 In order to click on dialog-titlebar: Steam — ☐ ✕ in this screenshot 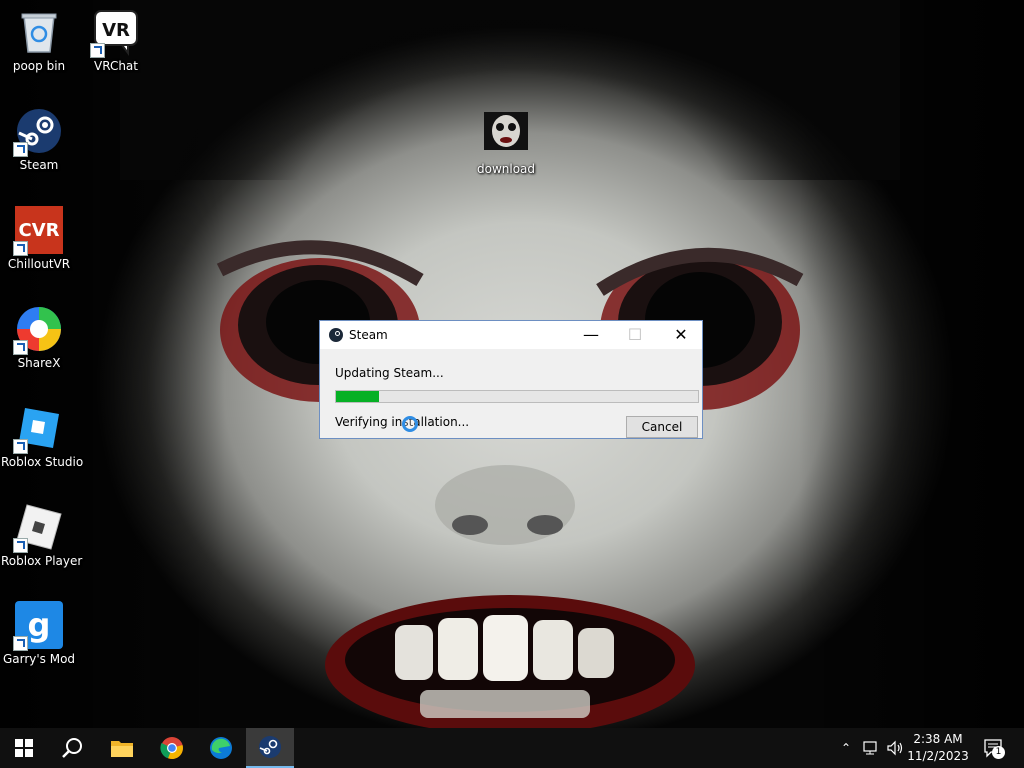, I will do `click(511, 335)`.